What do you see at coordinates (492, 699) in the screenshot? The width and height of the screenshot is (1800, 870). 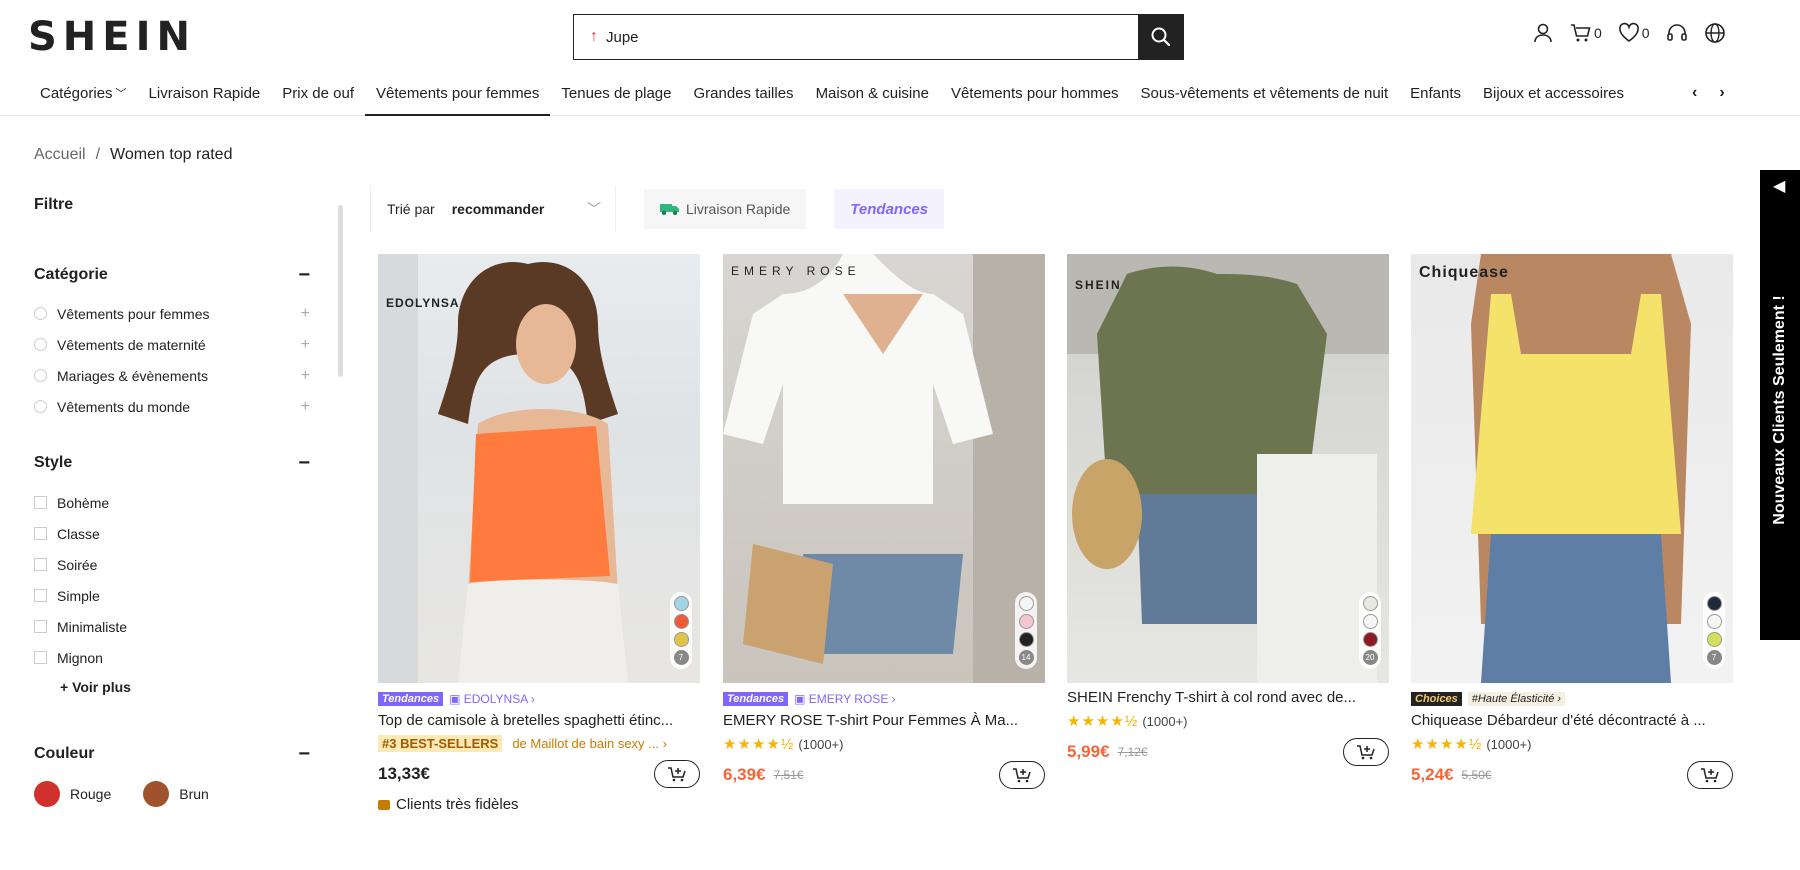 I see `store-link: ▣ EDOLYNSA ›` at bounding box center [492, 699].